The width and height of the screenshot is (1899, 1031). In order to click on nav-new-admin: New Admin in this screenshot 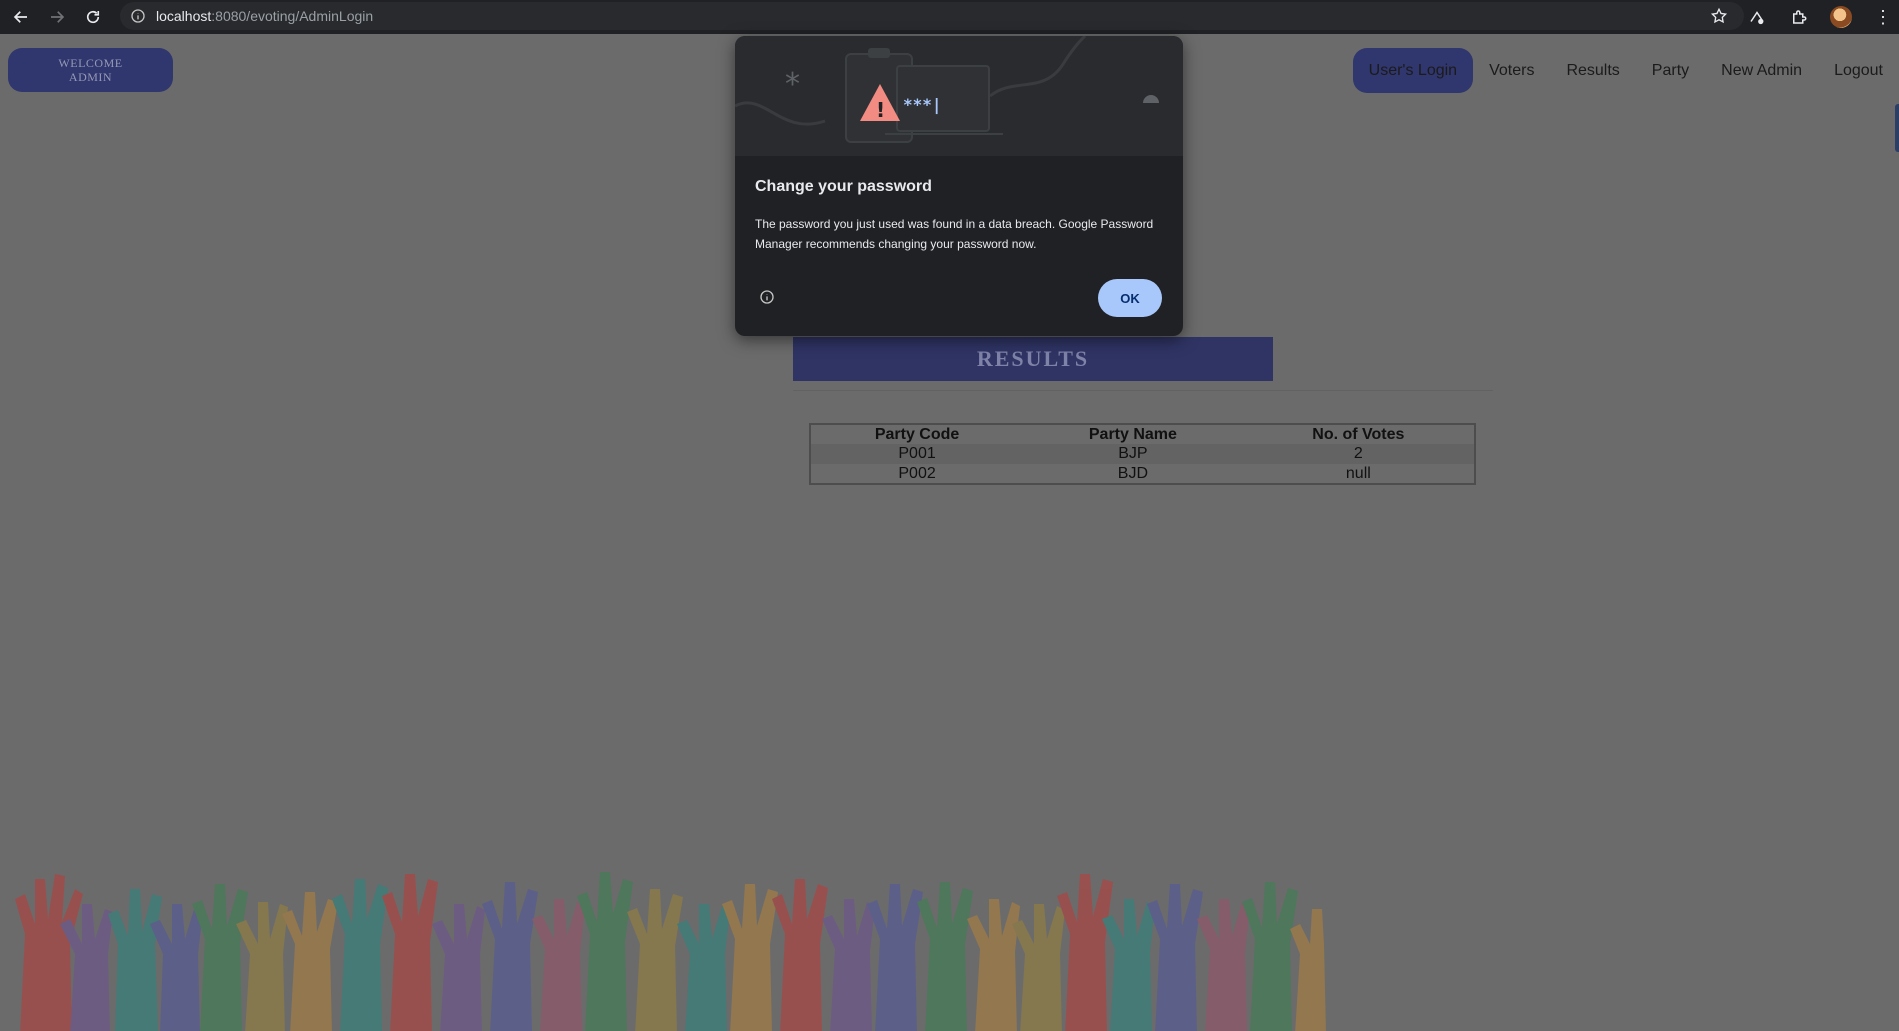, I will do `click(1761, 70)`.